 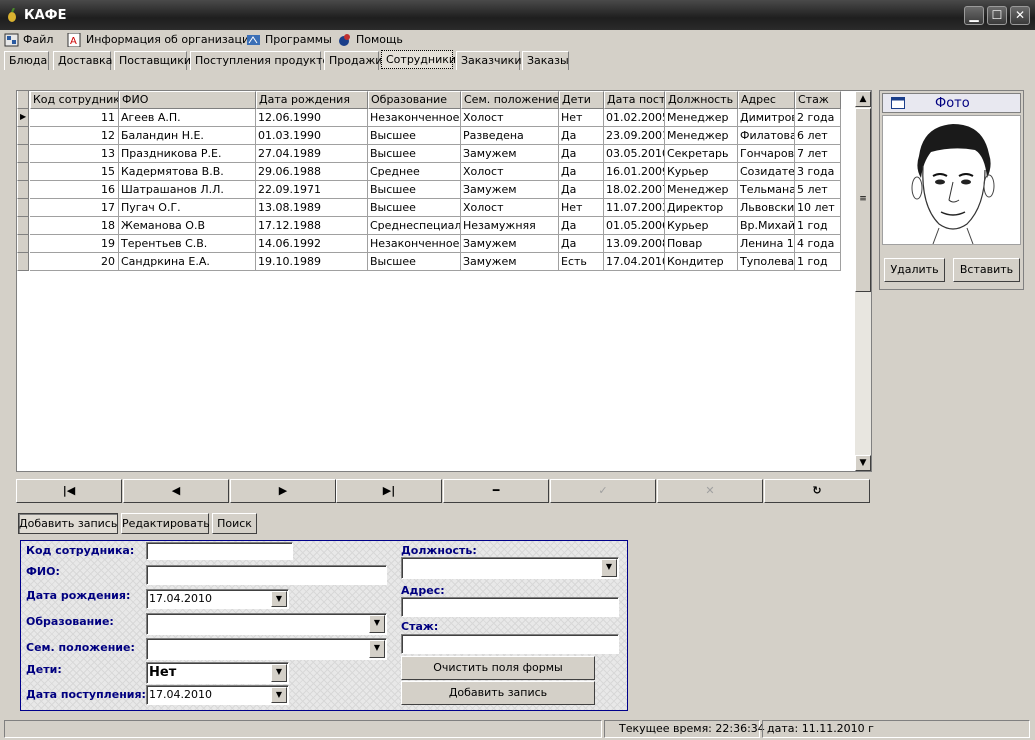 What do you see at coordinates (510, 136) in the screenshot?
I see `cell-family-status: Разведена` at bounding box center [510, 136].